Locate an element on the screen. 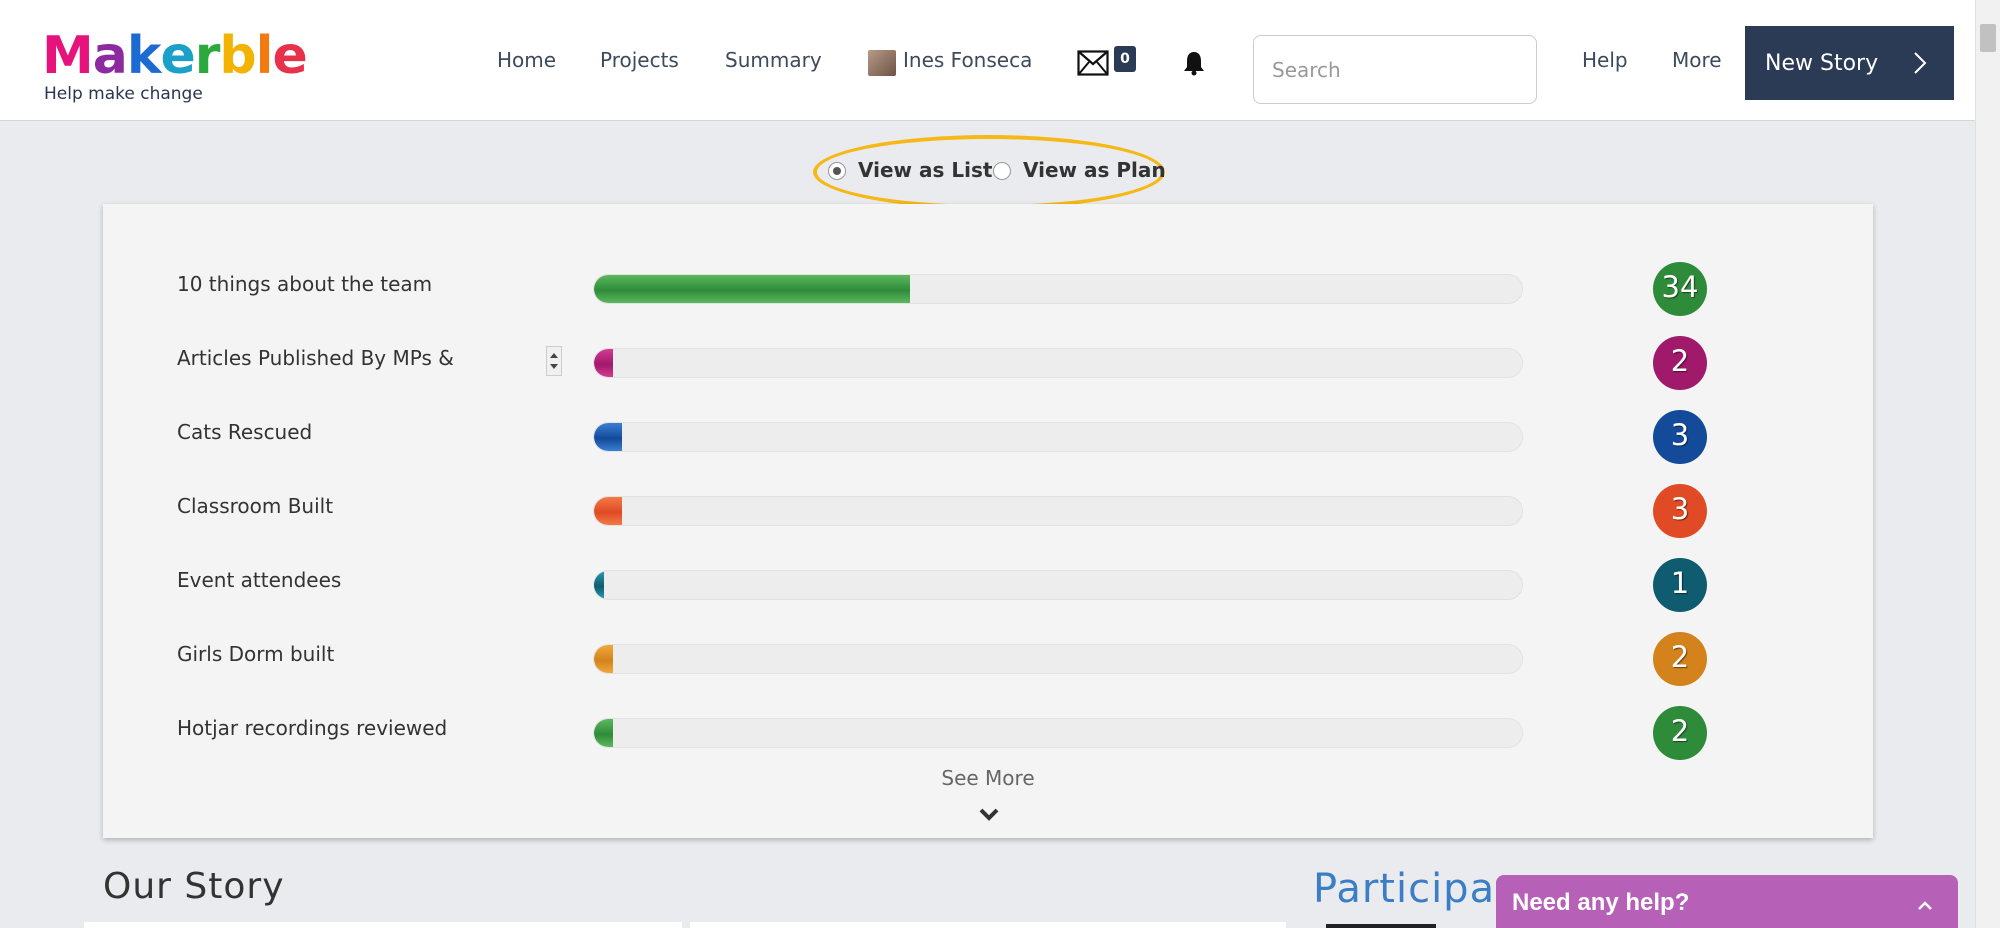  bell-icon is located at coordinates (1194, 63).